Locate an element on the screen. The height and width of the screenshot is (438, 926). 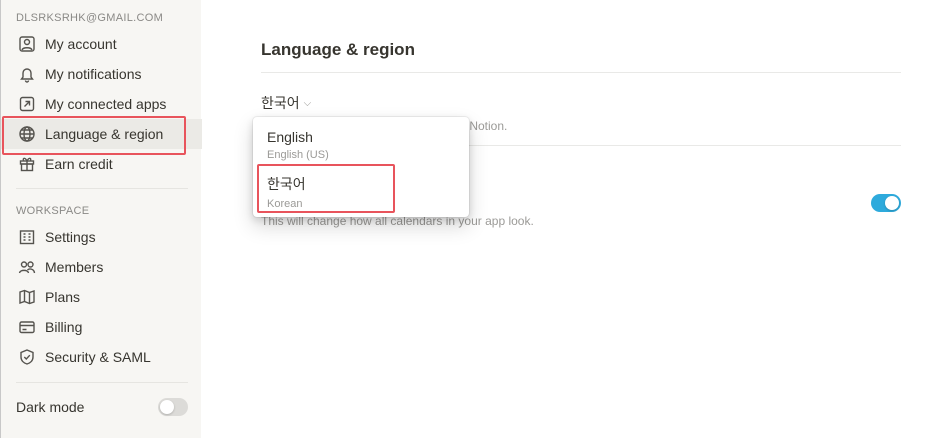
bell-icon is located at coordinates (27, 74).